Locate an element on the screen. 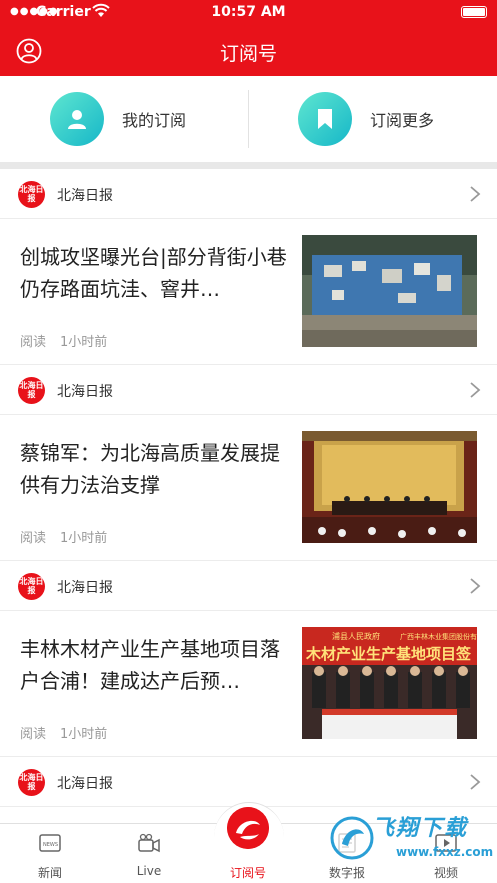  banner-left-text: 浦县人民政府 is located at coordinates (356, 636).